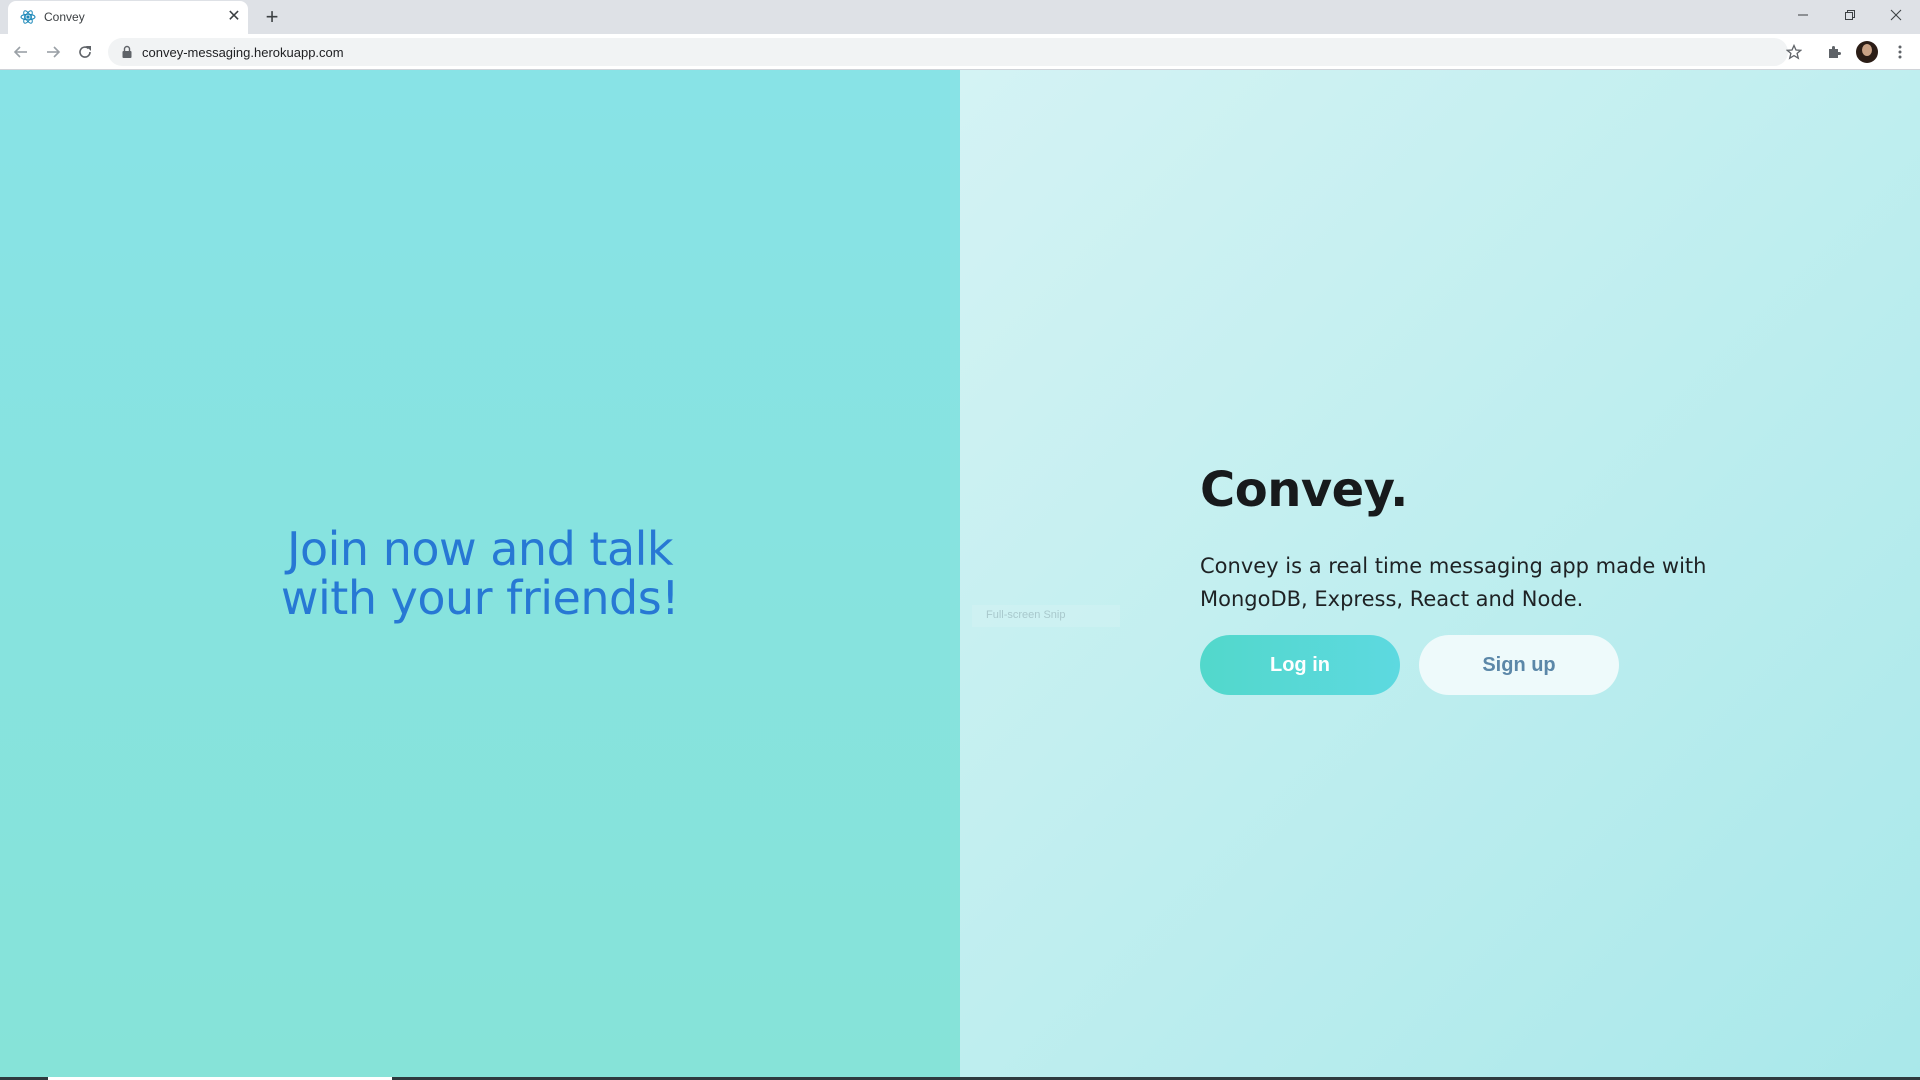 The image size is (1920, 1080). I want to click on reload-button, so click(85, 52).